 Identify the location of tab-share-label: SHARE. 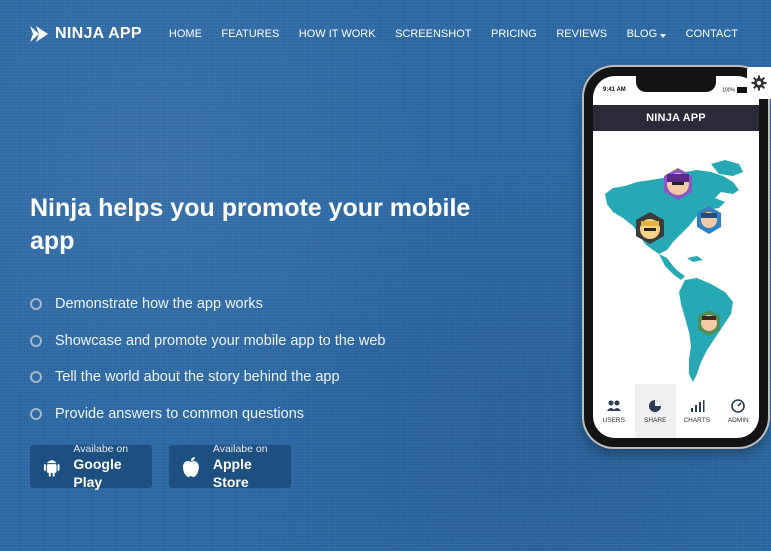
(655, 420).